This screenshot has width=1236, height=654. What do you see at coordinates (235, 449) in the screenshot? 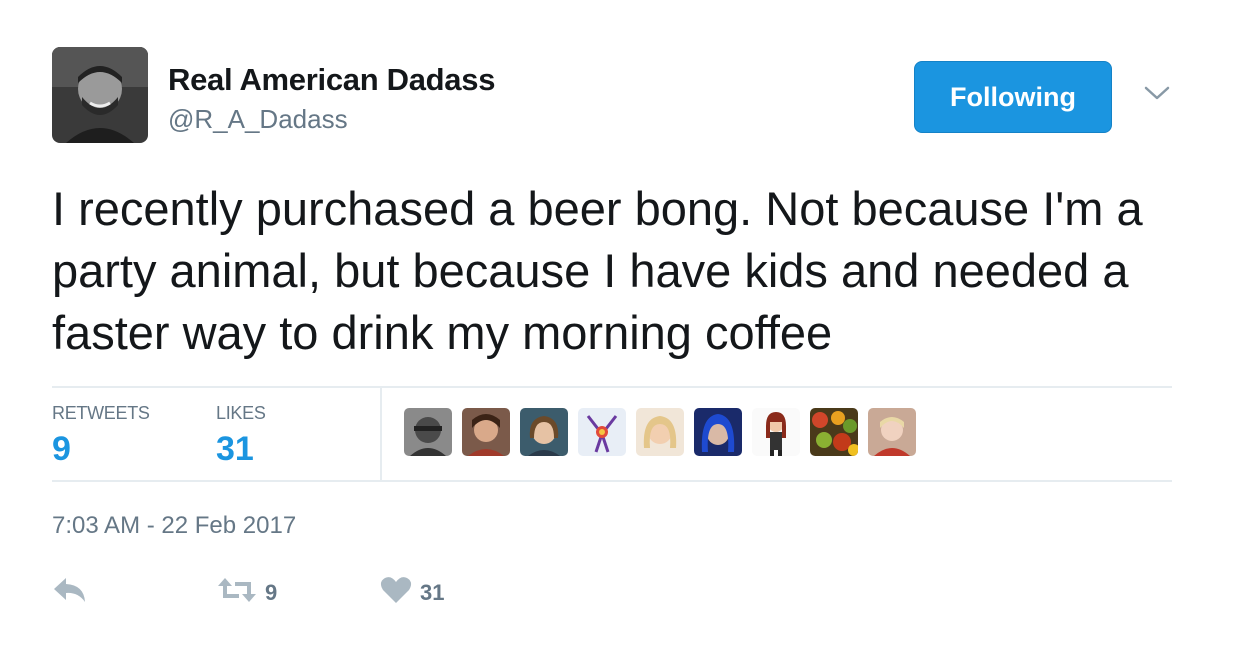
I see `likes-count: 31` at bounding box center [235, 449].